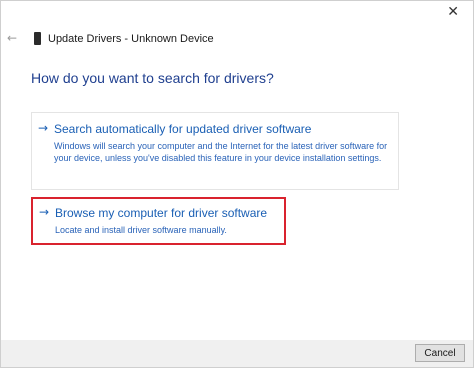 The image size is (474, 368). Describe the element at coordinates (152, 78) in the screenshot. I see `page-heading: How do you want to search for drivers?` at that location.